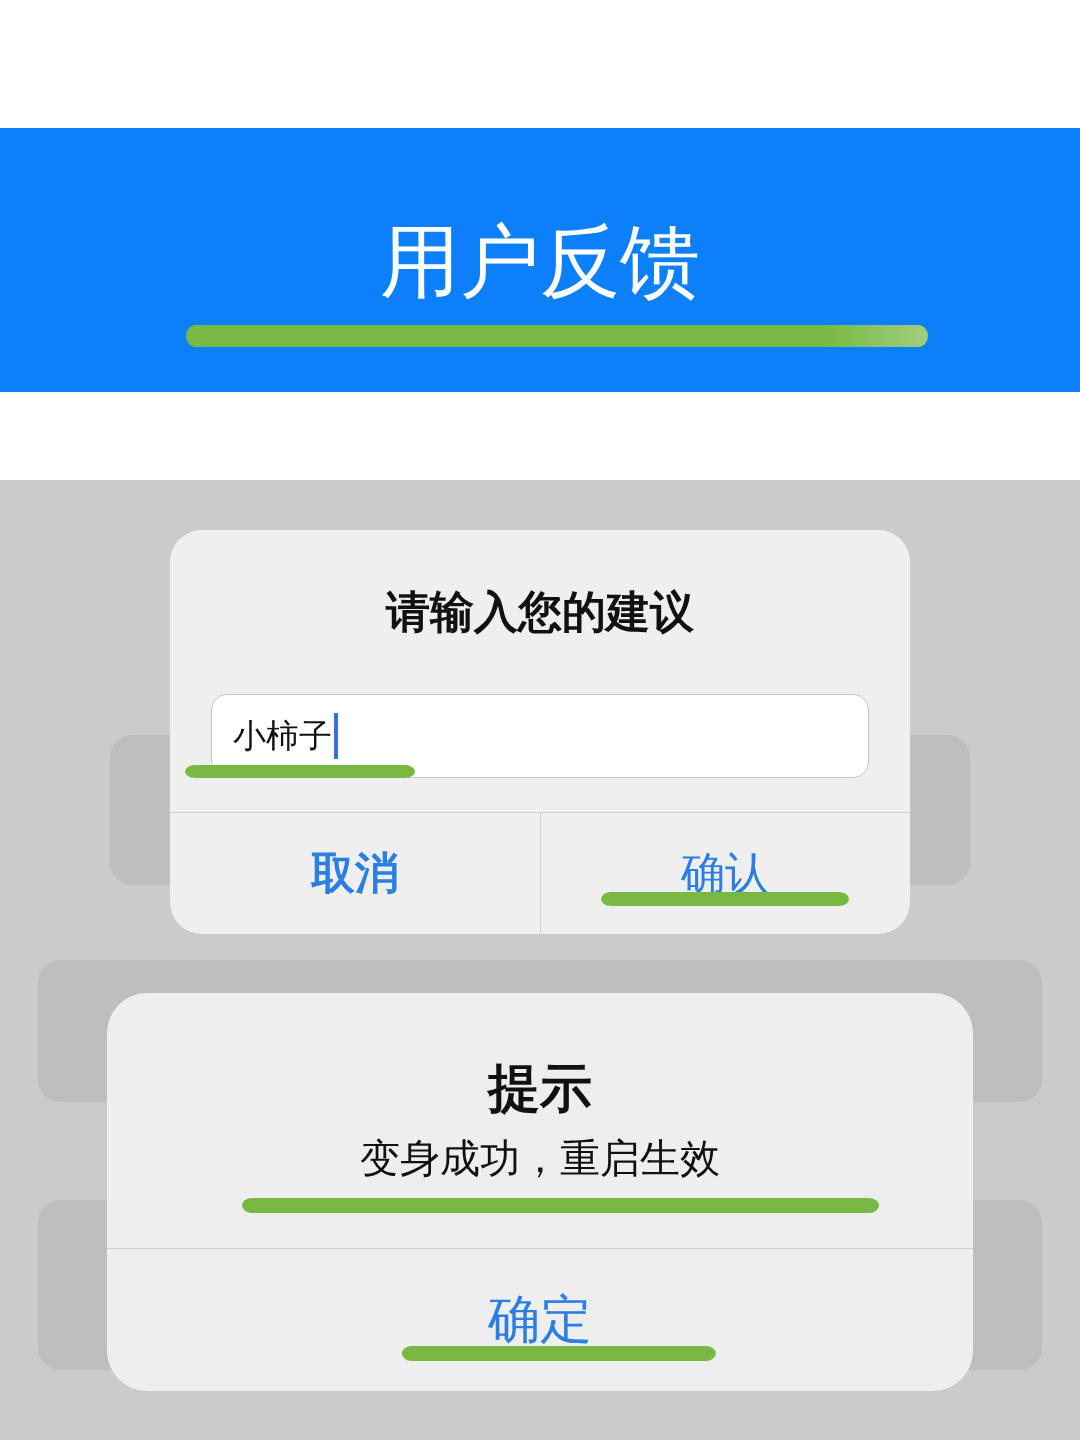 This screenshot has height=1440, width=1080. Describe the element at coordinates (540, 1320) in the screenshot. I see `ok-button: 确定` at that location.